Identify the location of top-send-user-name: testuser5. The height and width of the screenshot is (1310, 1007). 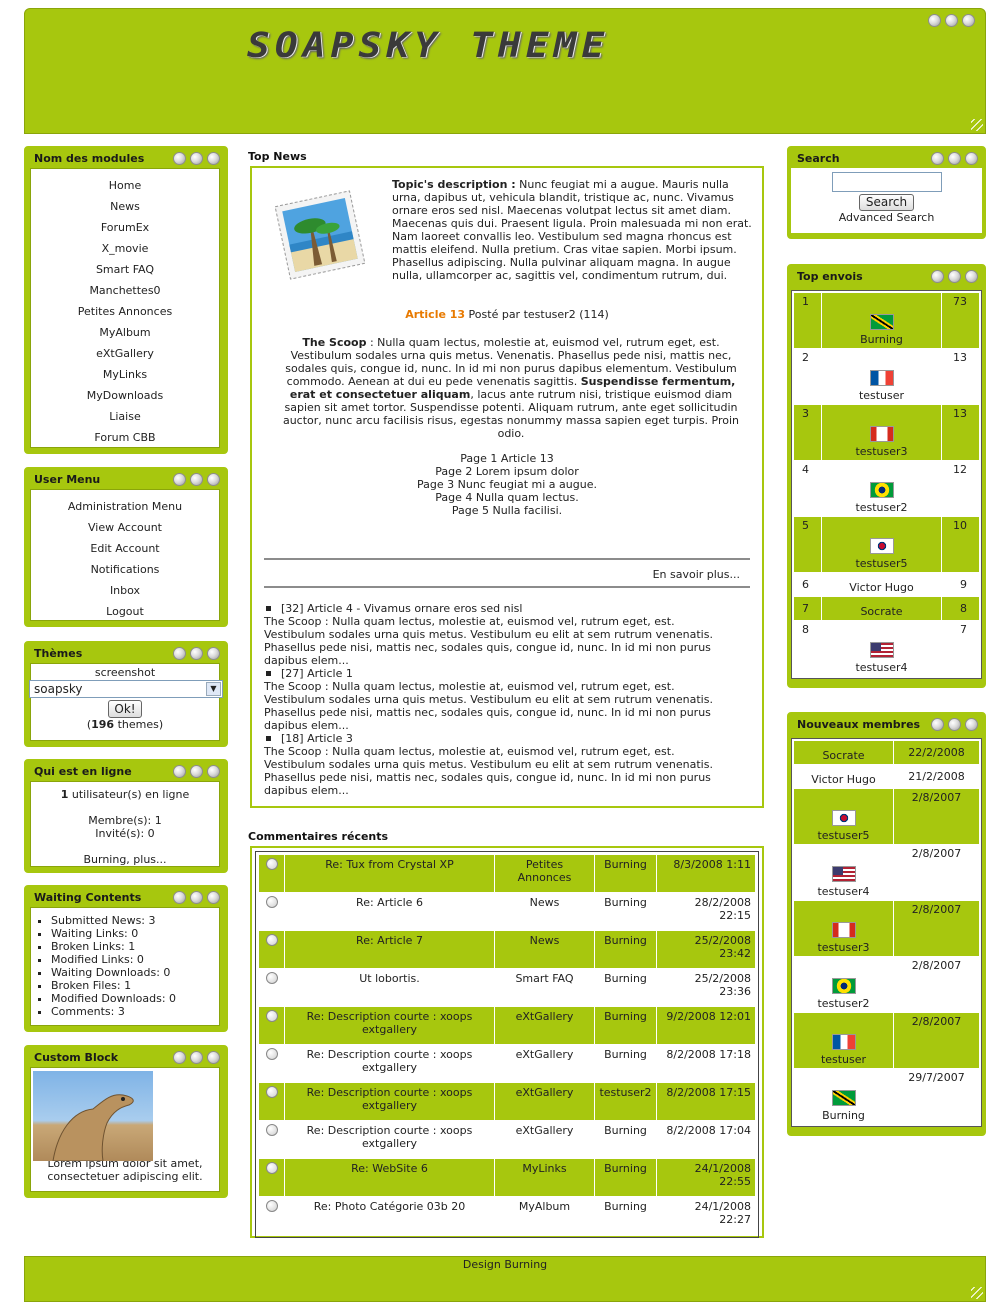
(881, 563).